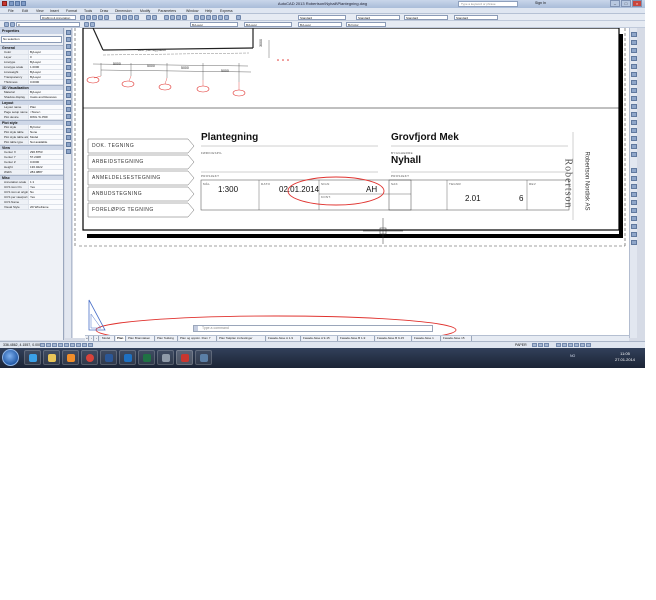  Describe the element at coordinates (45, 57) in the screenshot. I see `property-value: 0` at that location.